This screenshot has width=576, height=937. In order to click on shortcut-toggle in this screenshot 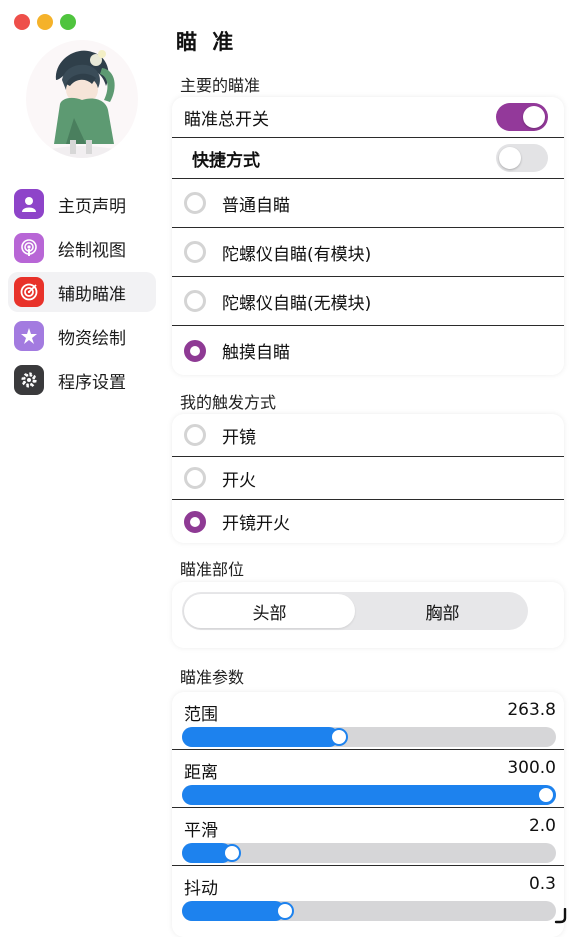, I will do `click(522, 158)`.